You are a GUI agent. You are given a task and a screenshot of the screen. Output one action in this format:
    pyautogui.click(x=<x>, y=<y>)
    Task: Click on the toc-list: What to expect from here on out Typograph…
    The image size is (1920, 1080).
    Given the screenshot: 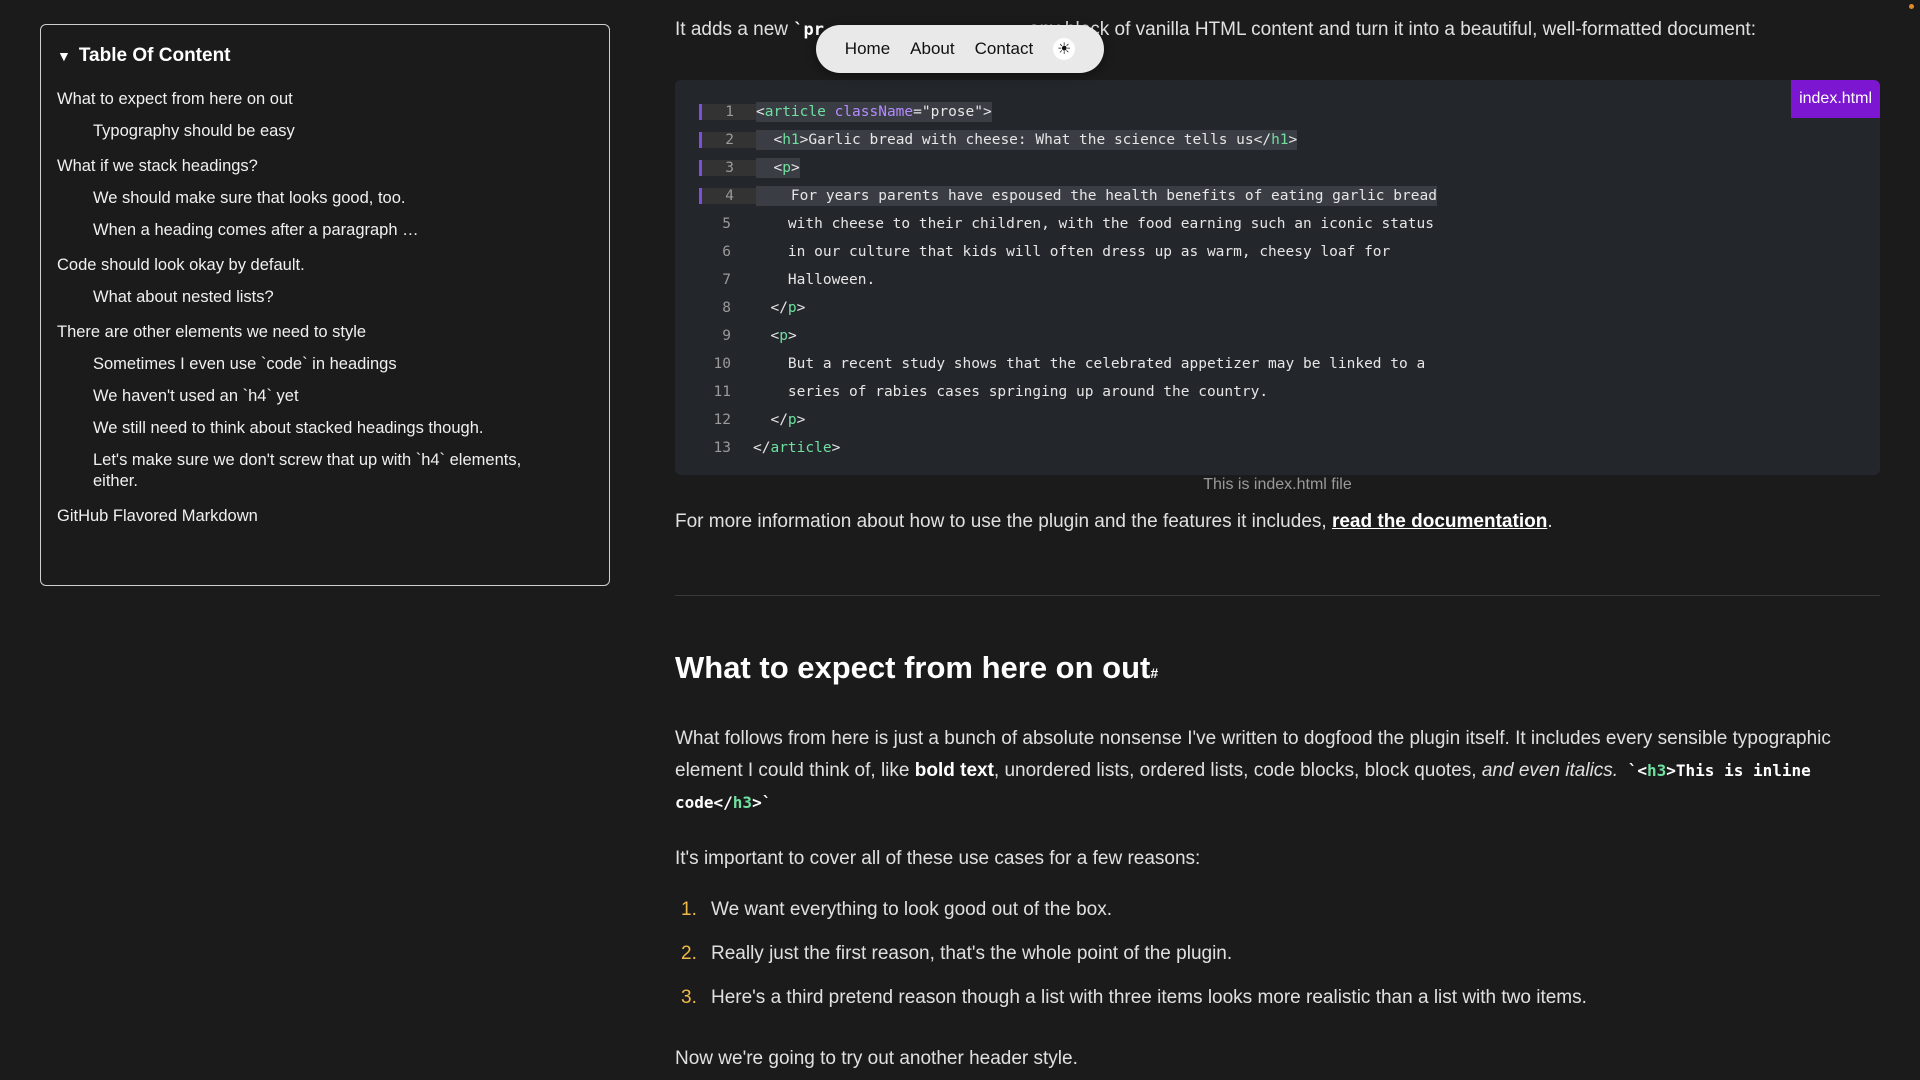 What is the action you would take?
    pyautogui.click(x=325, y=308)
    